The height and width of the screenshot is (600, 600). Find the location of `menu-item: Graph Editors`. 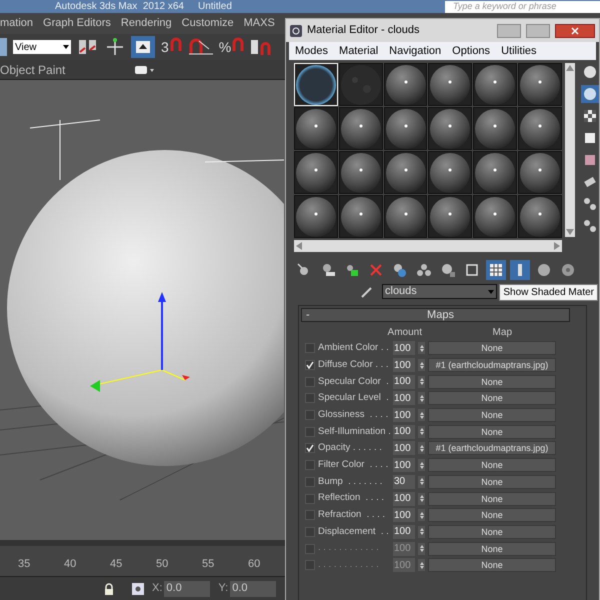

menu-item: Graph Editors is located at coordinates (77, 23).